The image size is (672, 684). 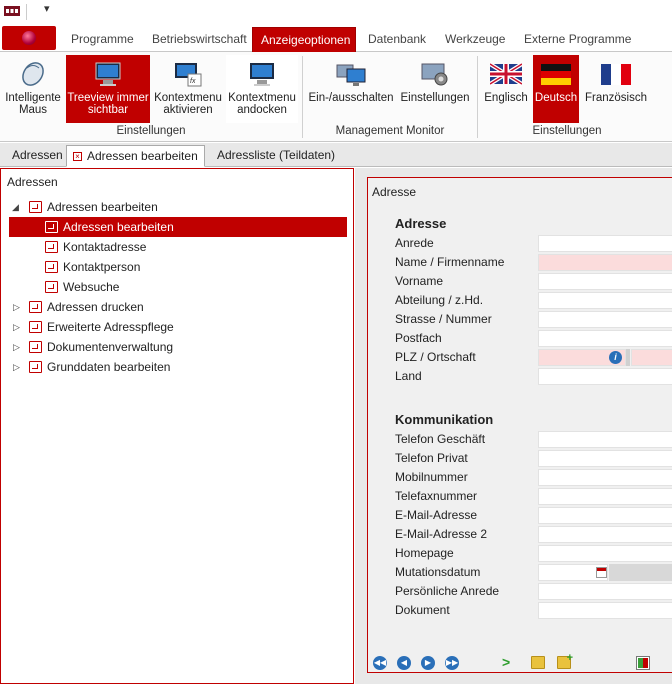 I want to click on name-firmenname-input, so click(x=605, y=262).